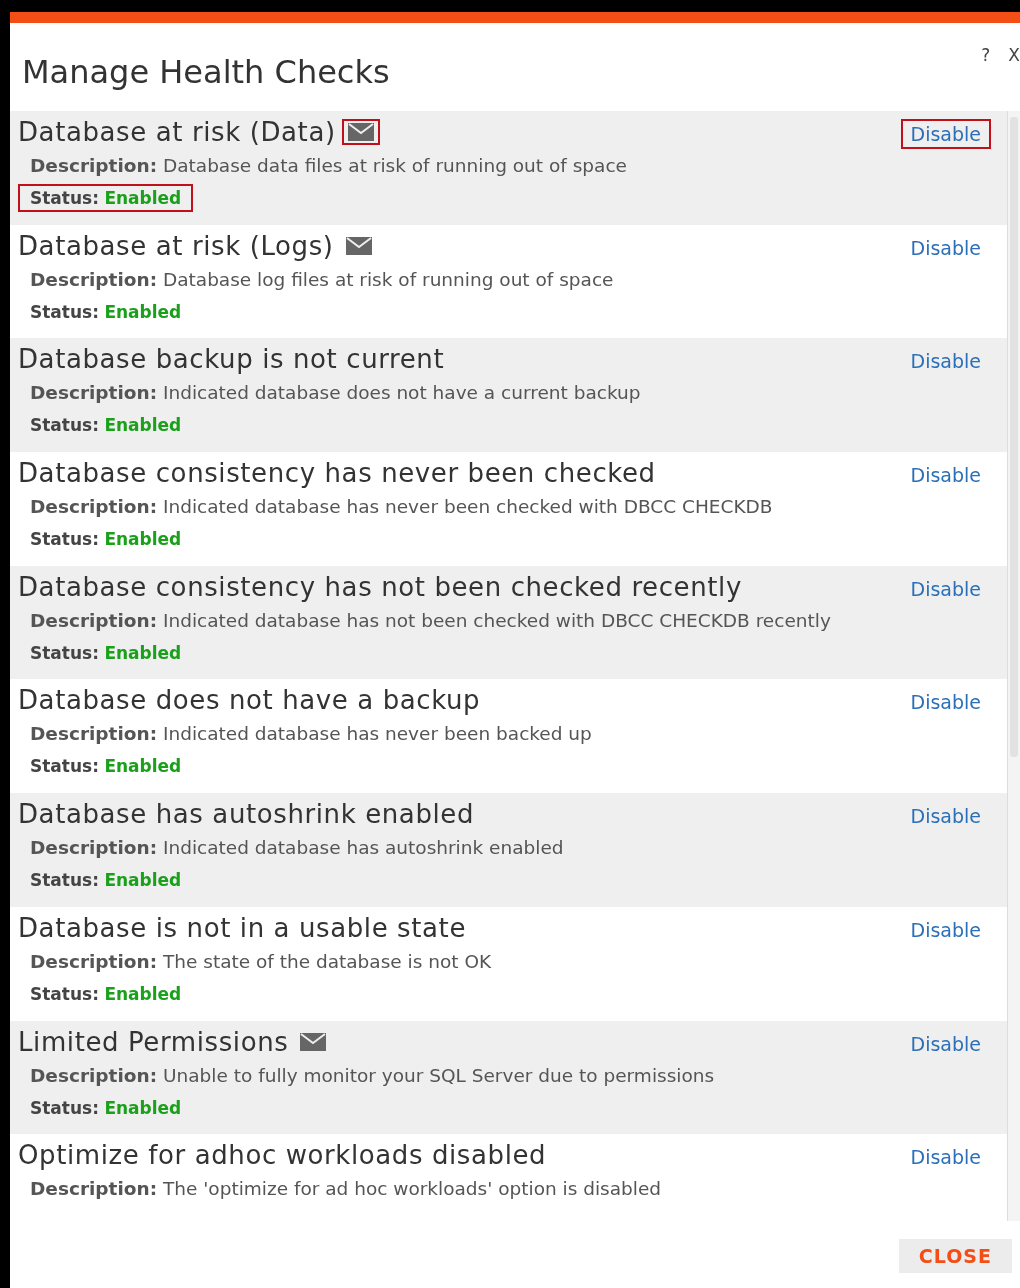  What do you see at coordinates (431, 620) in the screenshot?
I see `check-description: Description: Indicated database has not been checked with DBCC CHECKDB recently` at bounding box center [431, 620].